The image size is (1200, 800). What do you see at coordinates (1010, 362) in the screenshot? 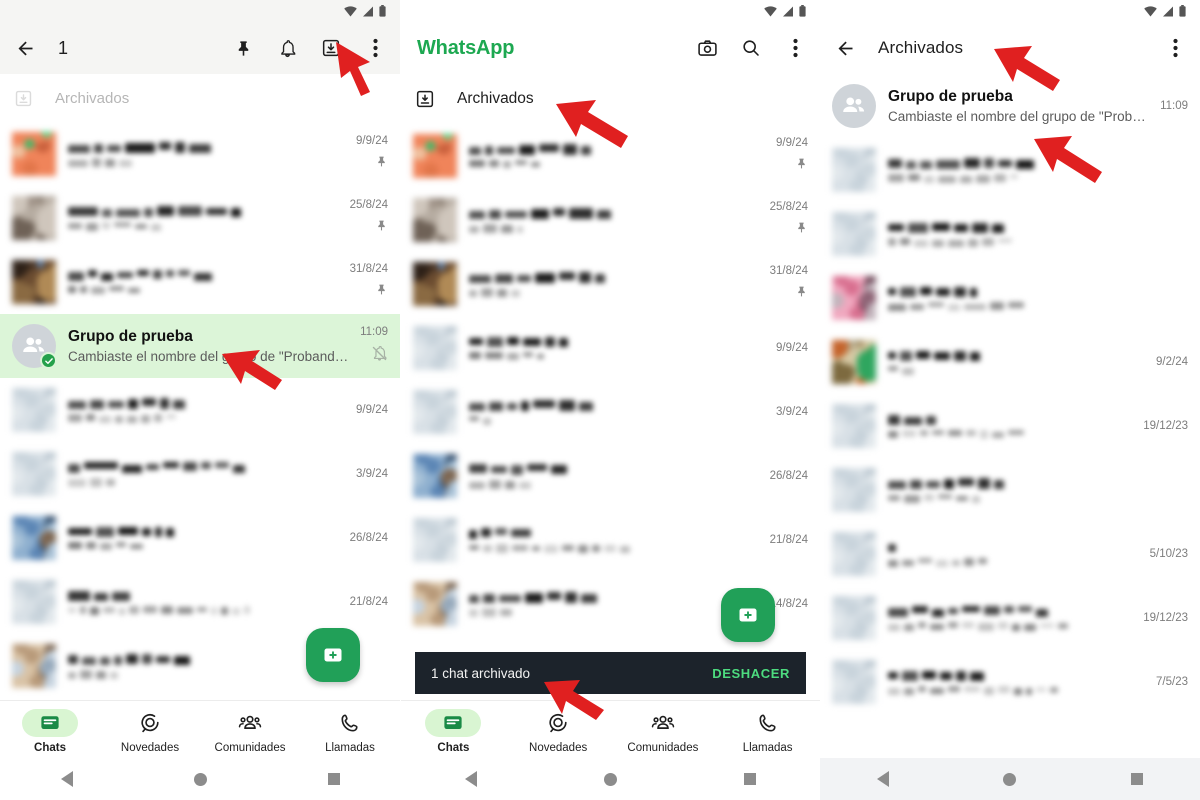
I see `chat-row: 9/2/24` at bounding box center [1010, 362].